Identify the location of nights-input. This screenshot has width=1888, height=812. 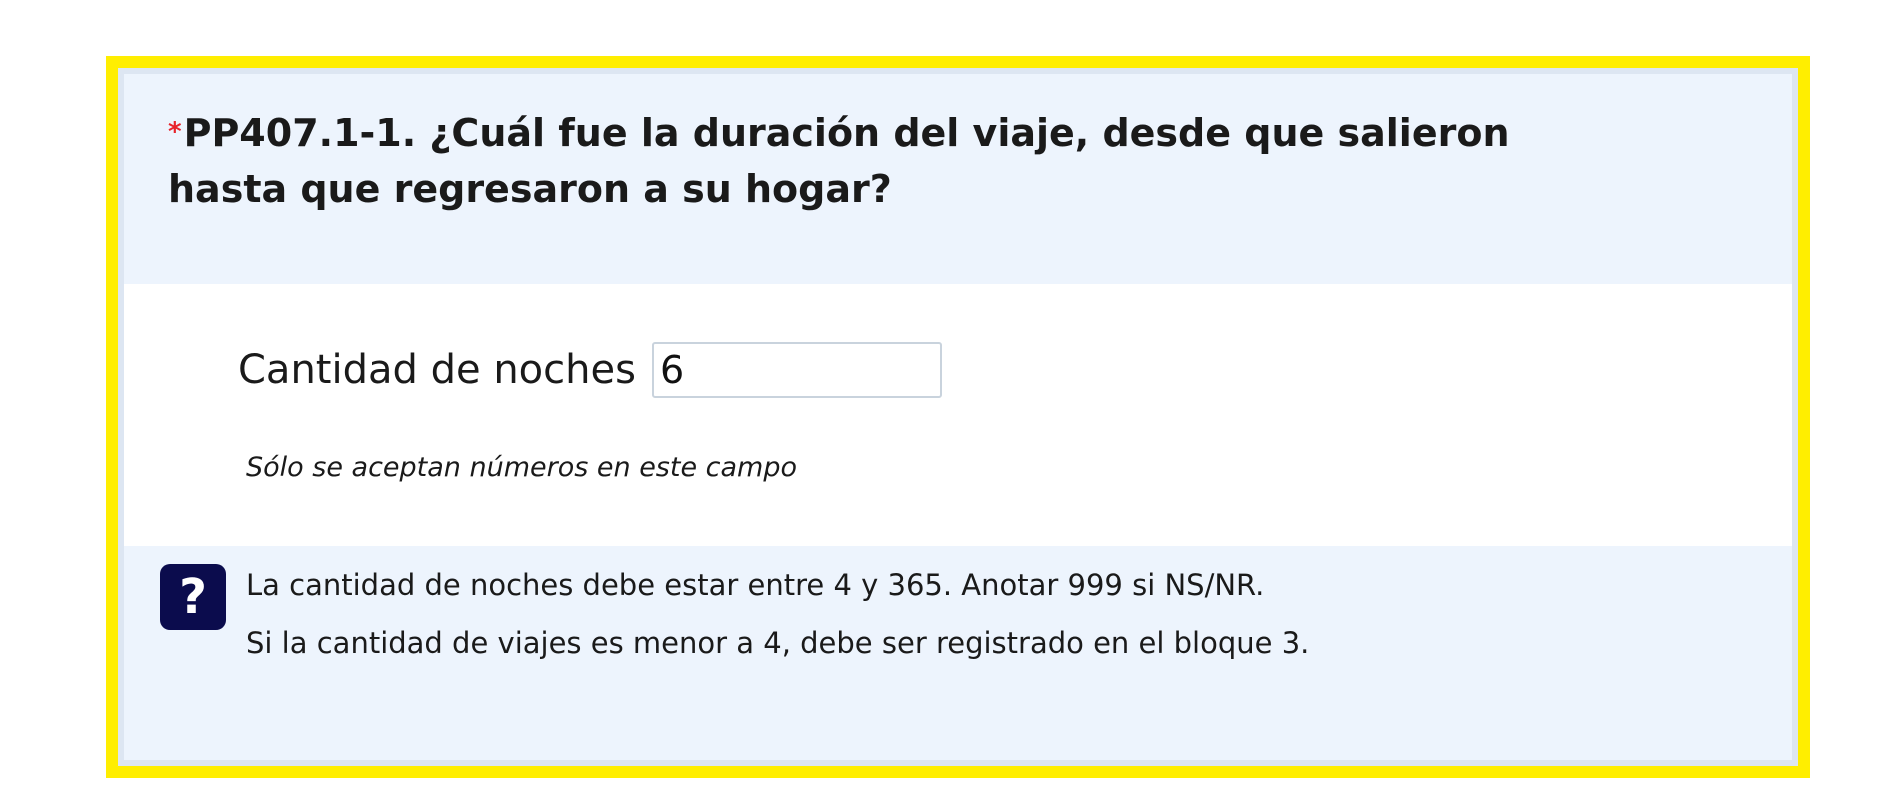
(796, 370).